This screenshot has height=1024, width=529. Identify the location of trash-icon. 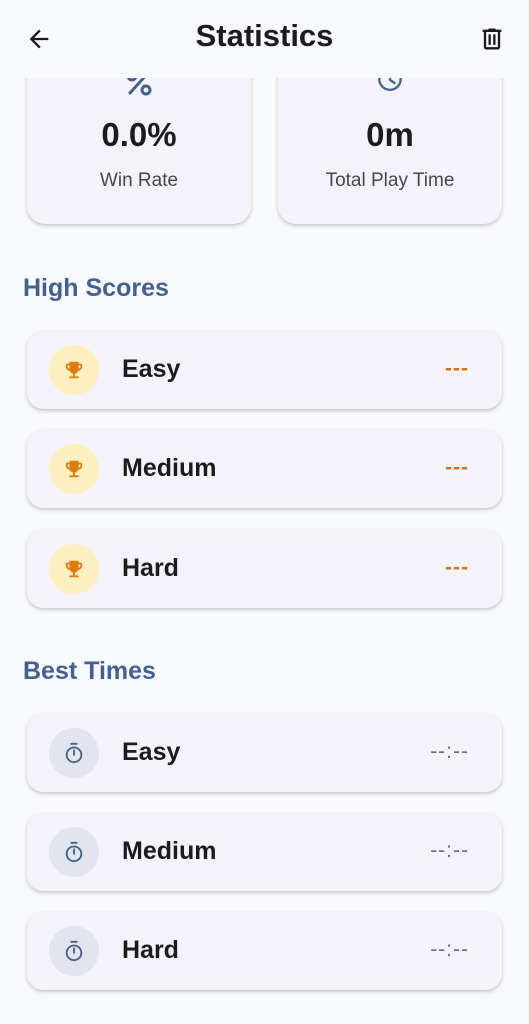
(492, 39).